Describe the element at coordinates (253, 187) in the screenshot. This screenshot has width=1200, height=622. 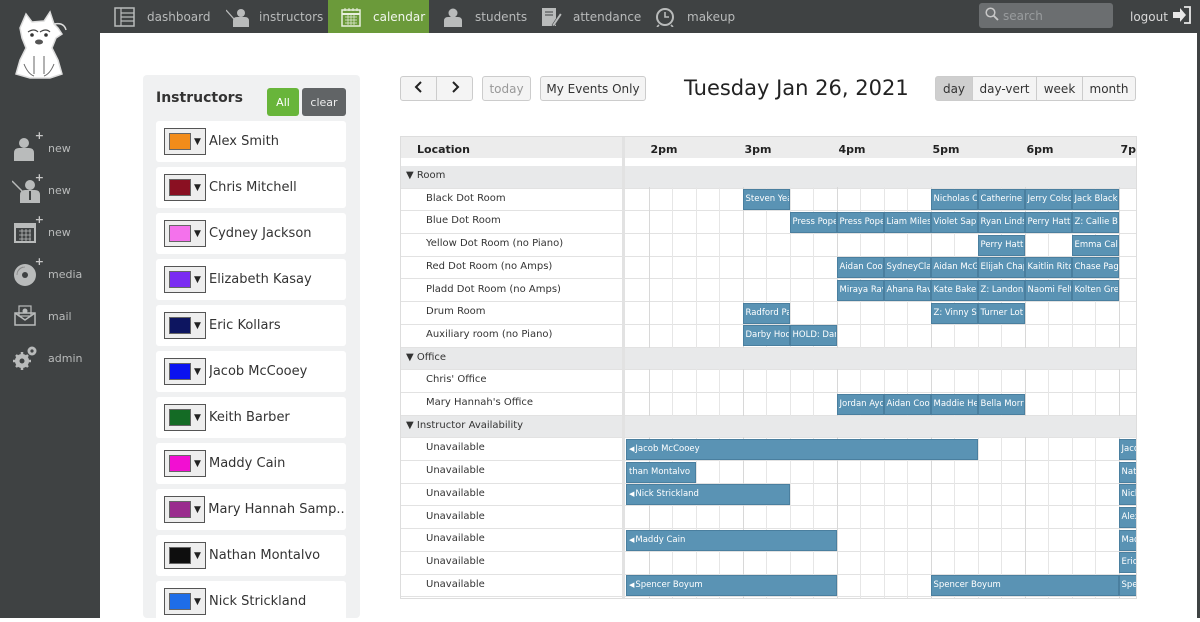
I see `instructor-name: Chris Mitchell` at that location.